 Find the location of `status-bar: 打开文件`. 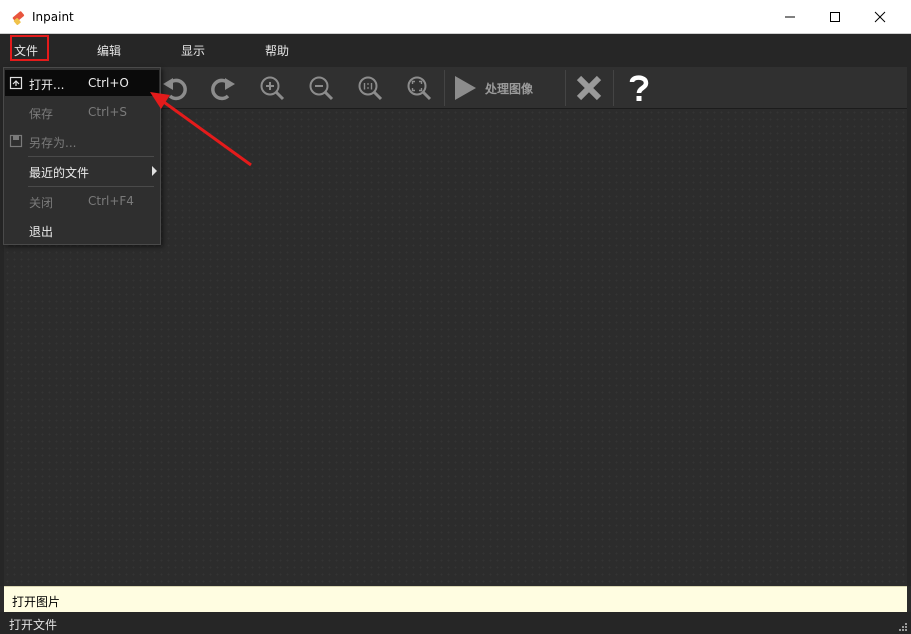

status-bar: 打开文件 is located at coordinates (455, 623).